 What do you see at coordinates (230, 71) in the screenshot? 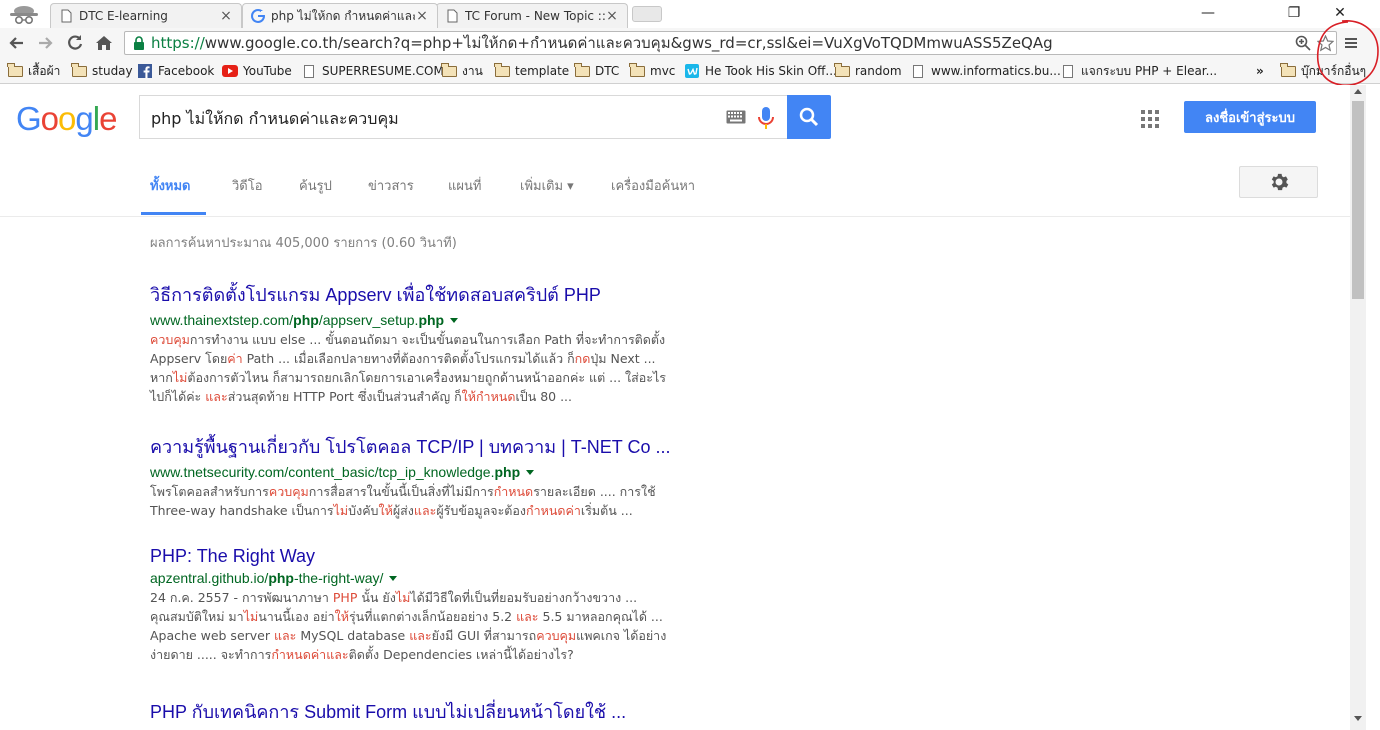
I see `youtube-icon` at bounding box center [230, 71].